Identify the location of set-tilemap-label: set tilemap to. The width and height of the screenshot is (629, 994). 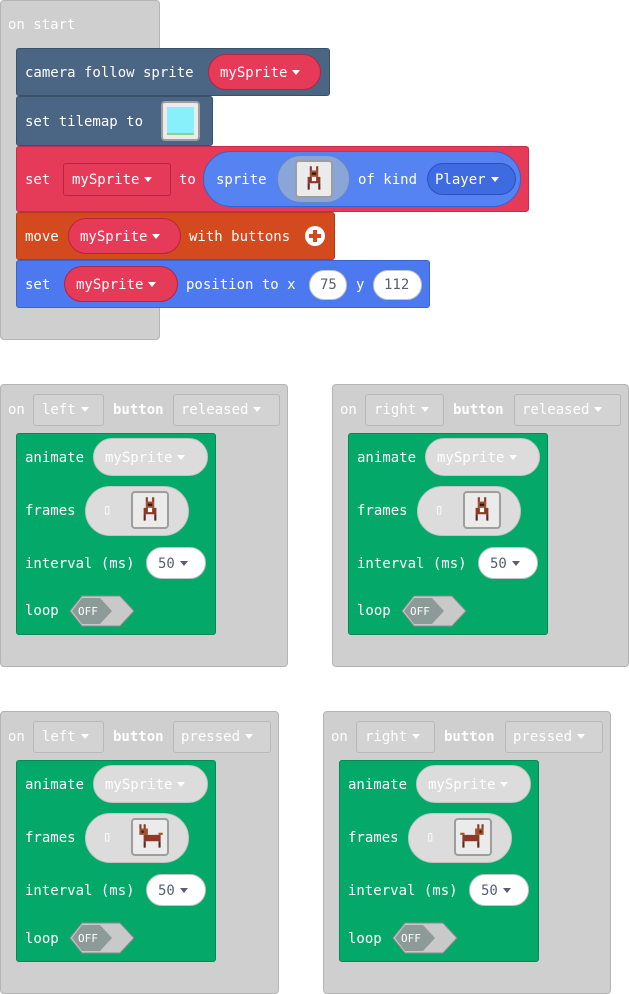
(84, 122).